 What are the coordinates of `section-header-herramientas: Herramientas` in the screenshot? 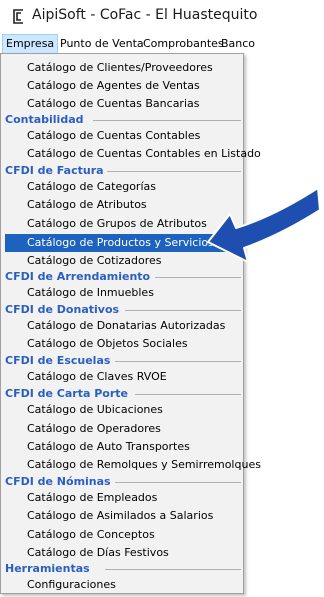 It's located at (123, 569).